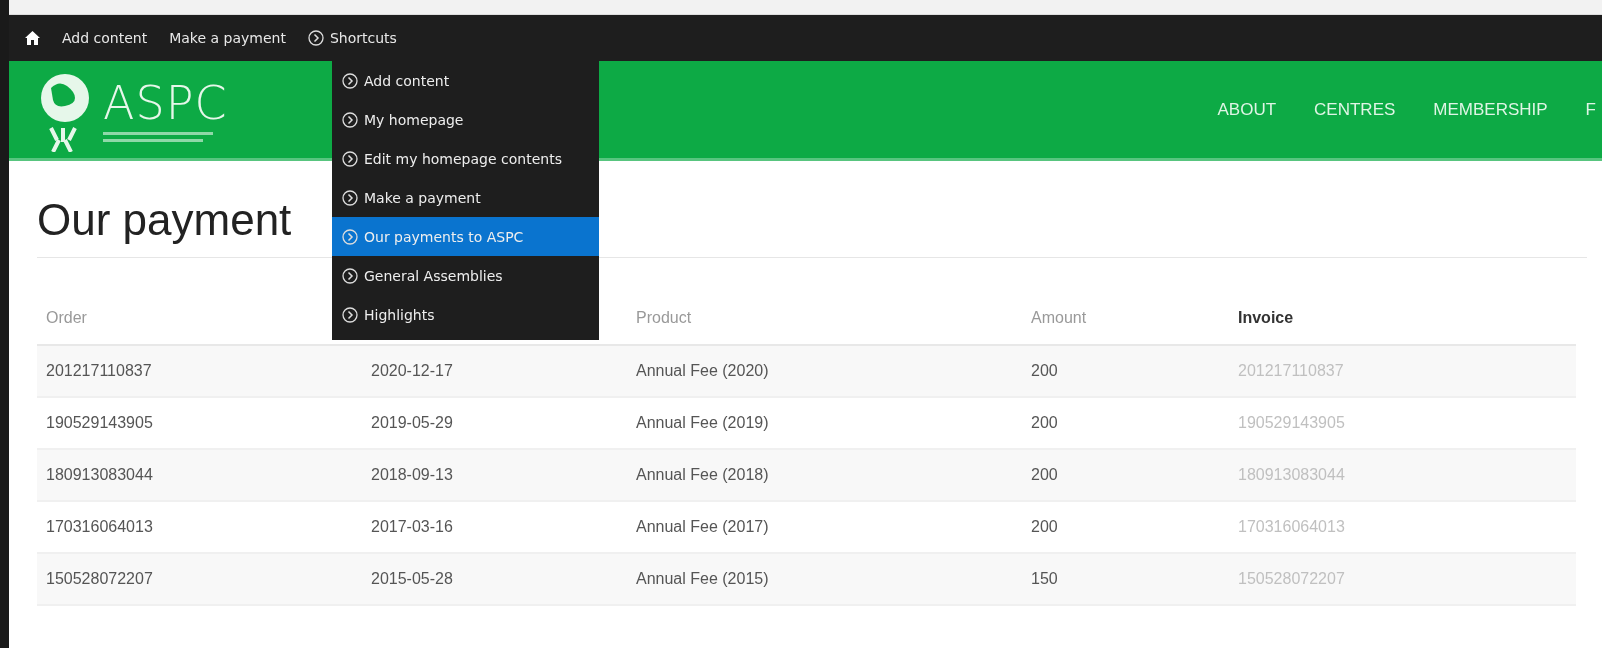  What do you see at coordinates (199, 476) in the screenshot?
I see `table-cell: 180913083044` at bounding box center [199, 476].